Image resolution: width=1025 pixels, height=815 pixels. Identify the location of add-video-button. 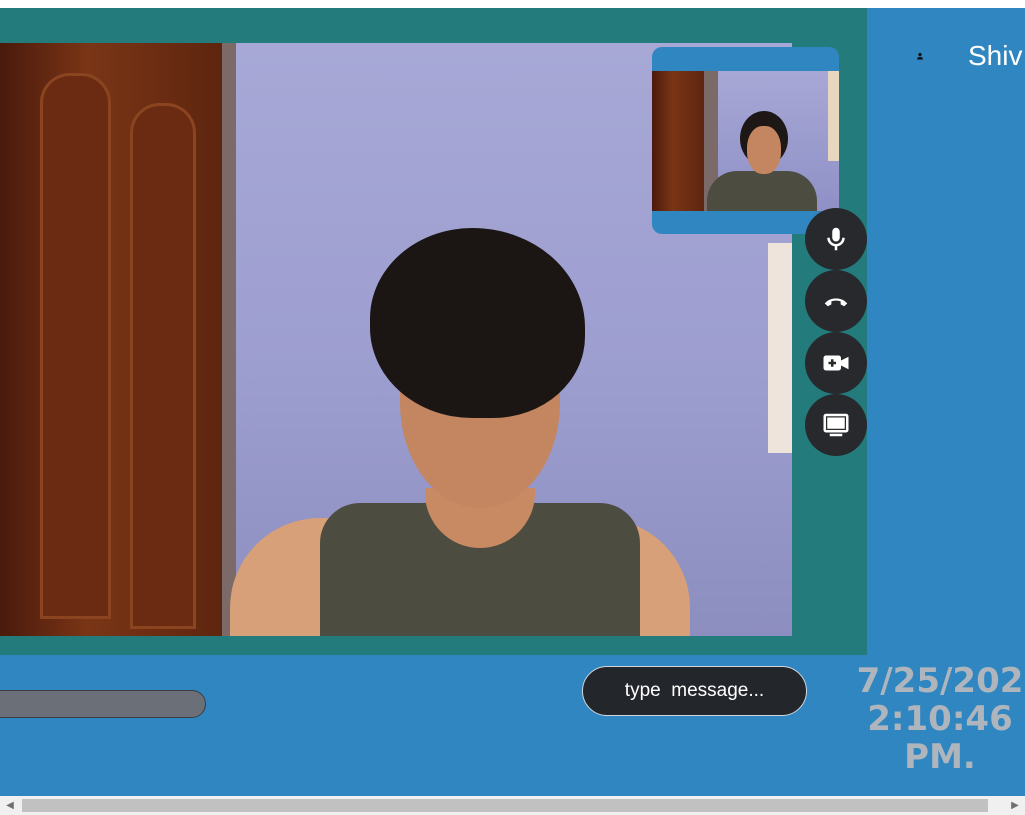
(836, 363).